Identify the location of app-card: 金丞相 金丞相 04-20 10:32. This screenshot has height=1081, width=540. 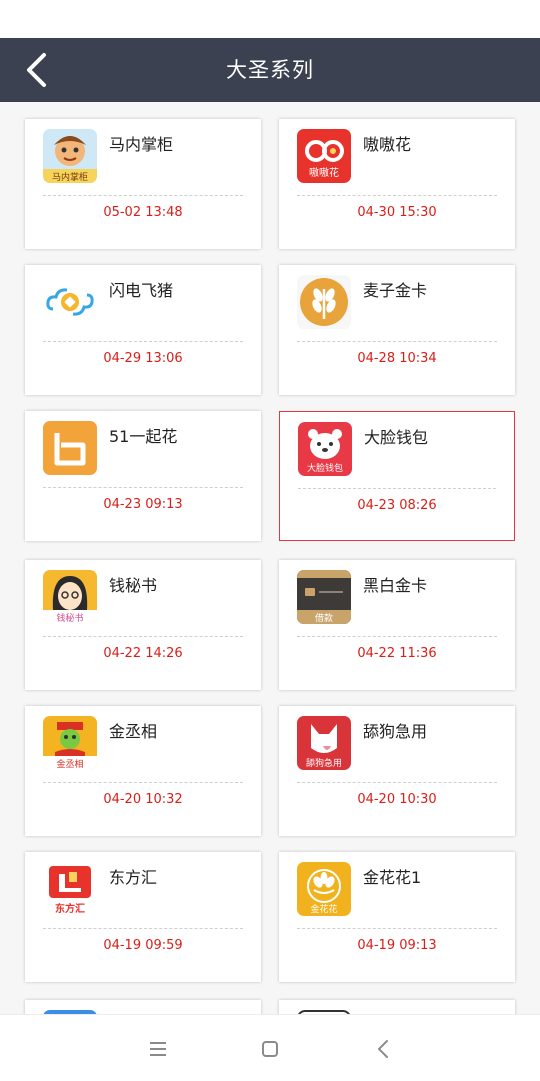
(143, 771).